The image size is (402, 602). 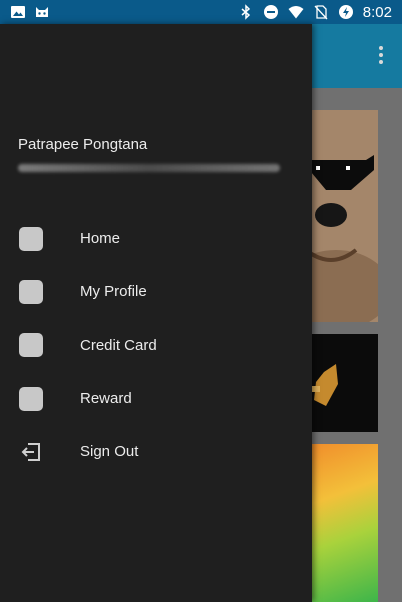 I want to click on menu-item-sign-out: Sign Out, so click(x=156, y=451).